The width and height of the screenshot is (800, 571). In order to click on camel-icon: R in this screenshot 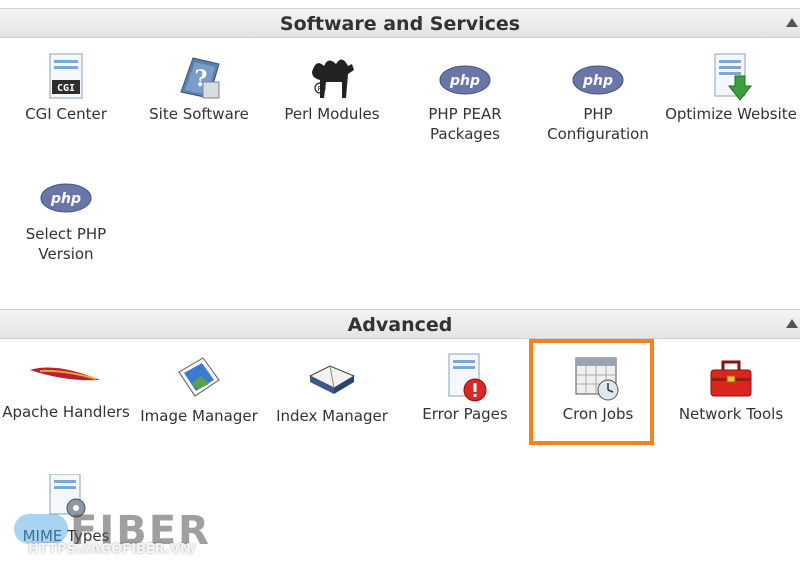, I will do `click(332, 77)`.